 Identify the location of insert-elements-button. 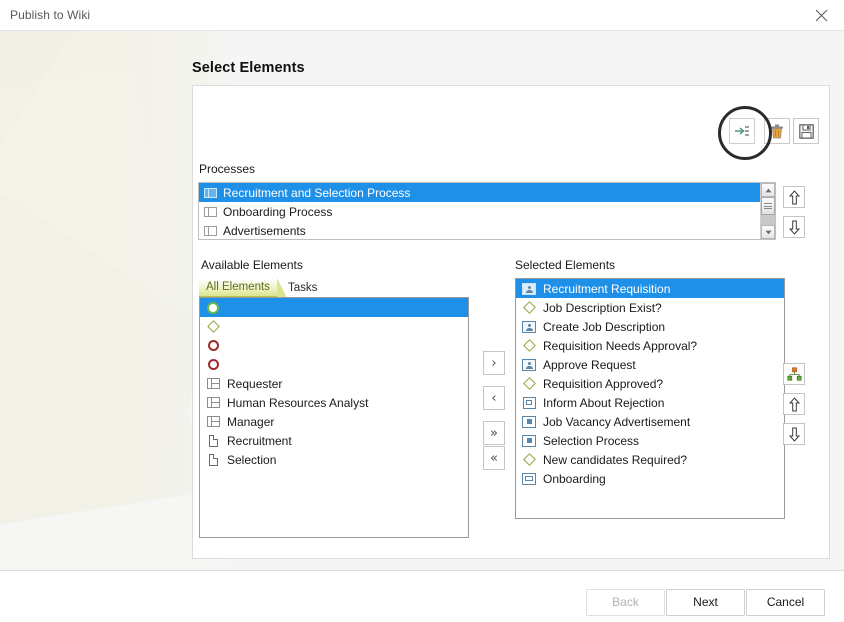
(742, 131).